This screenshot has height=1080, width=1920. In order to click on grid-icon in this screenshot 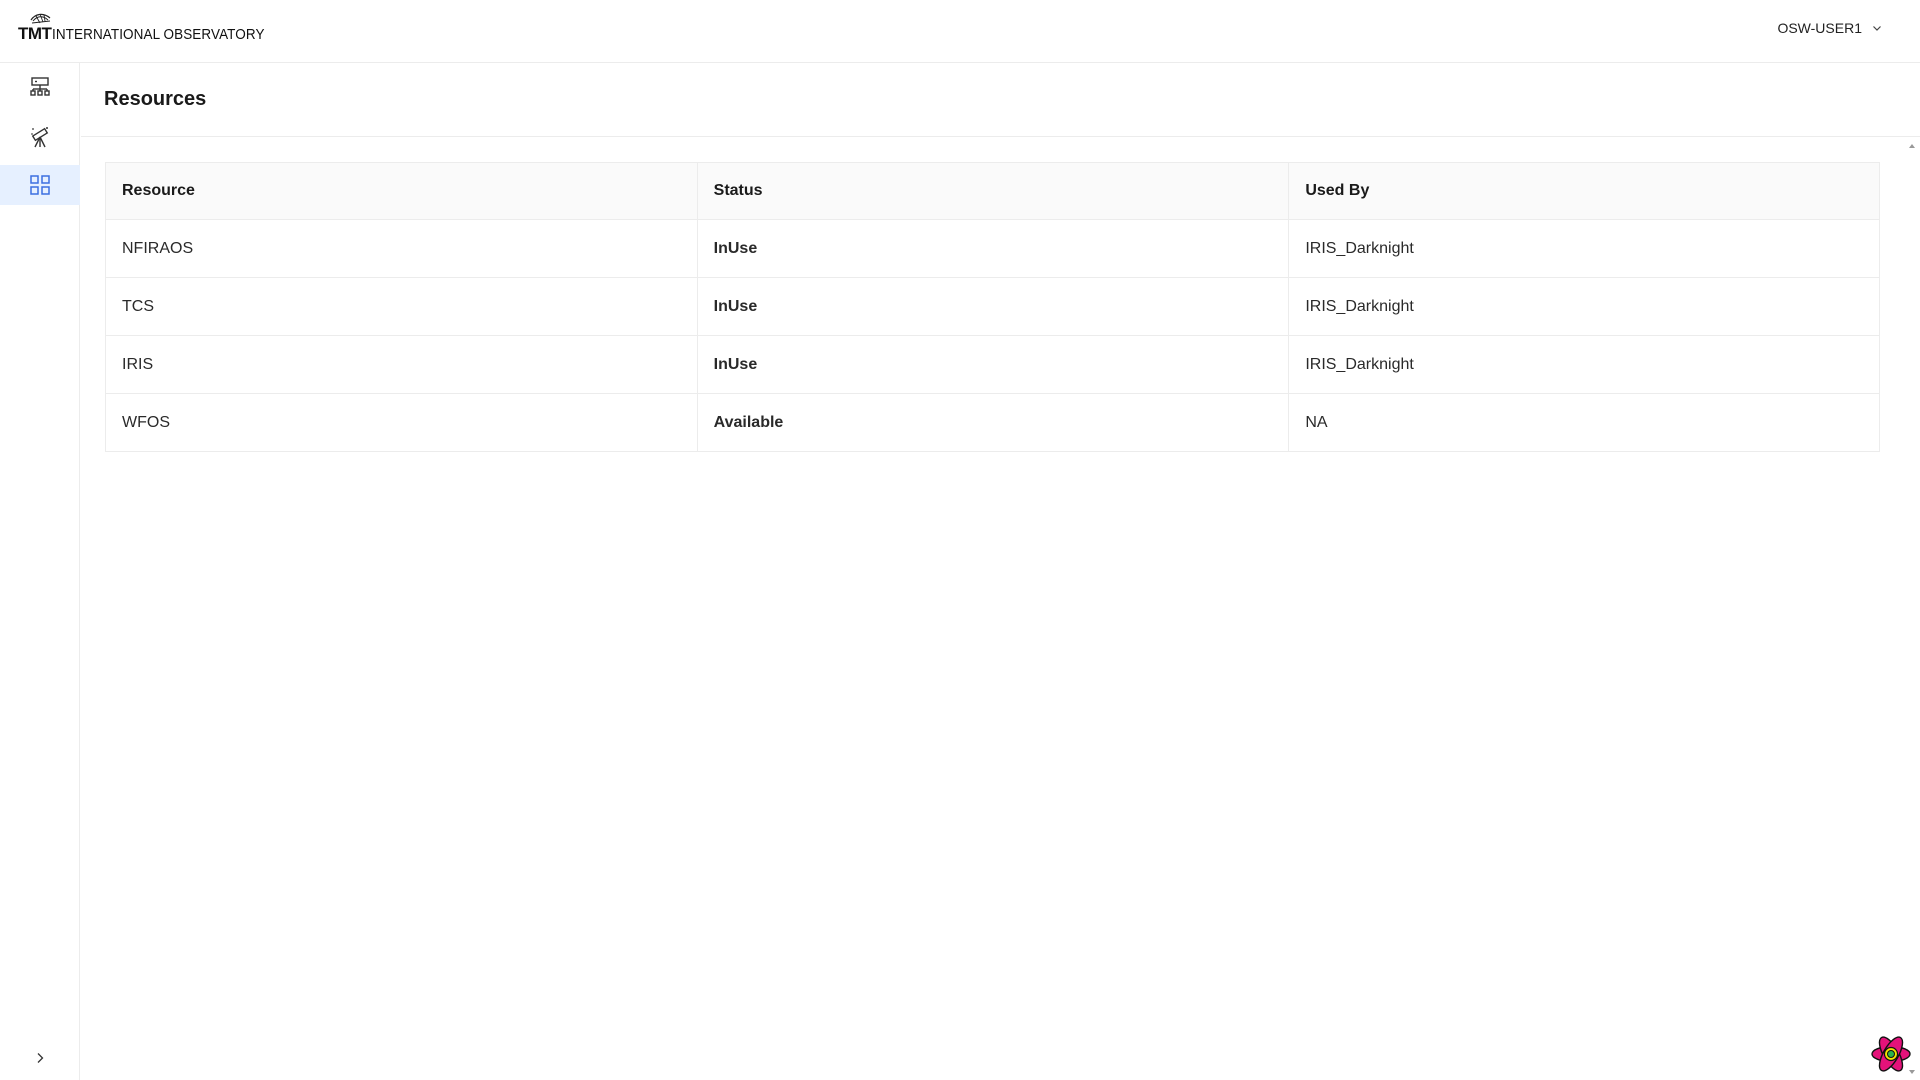, I will do `click(40, 185)`.